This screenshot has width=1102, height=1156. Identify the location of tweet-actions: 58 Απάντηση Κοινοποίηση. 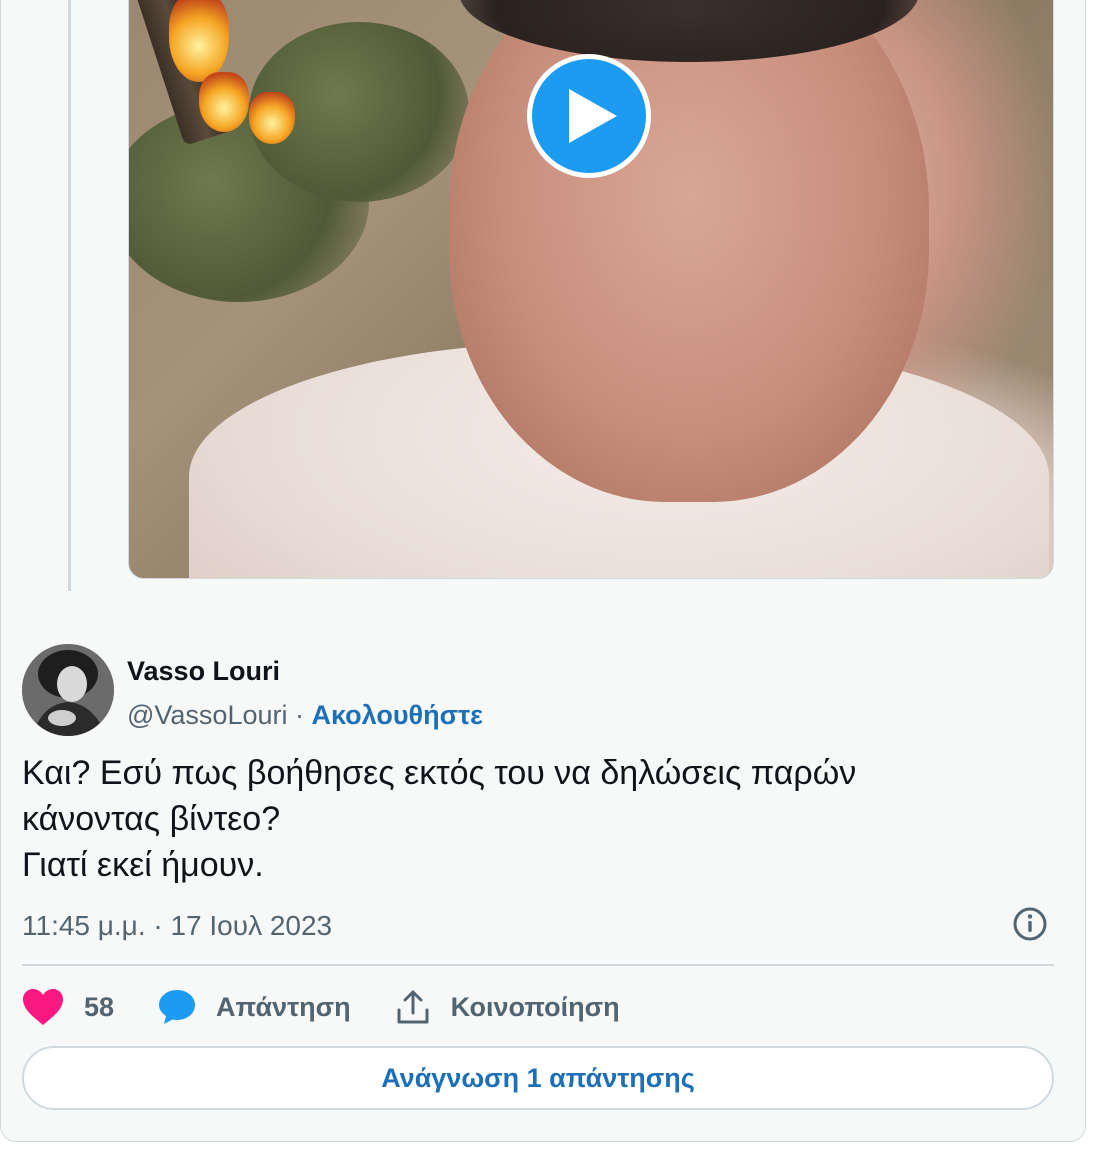
(343, 1007).